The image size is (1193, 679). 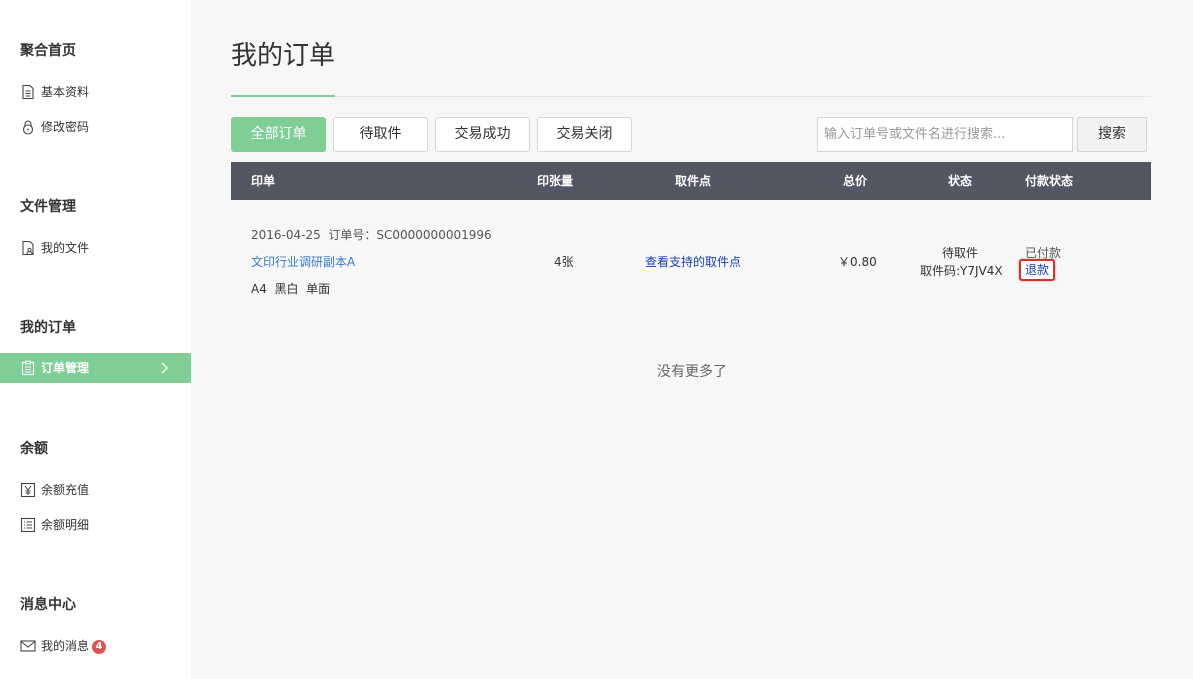 What do you see at coordinates (693, 181) in the screenshot?
I see `column-header-pickup: 取件点` at bounding box center [693, 181].